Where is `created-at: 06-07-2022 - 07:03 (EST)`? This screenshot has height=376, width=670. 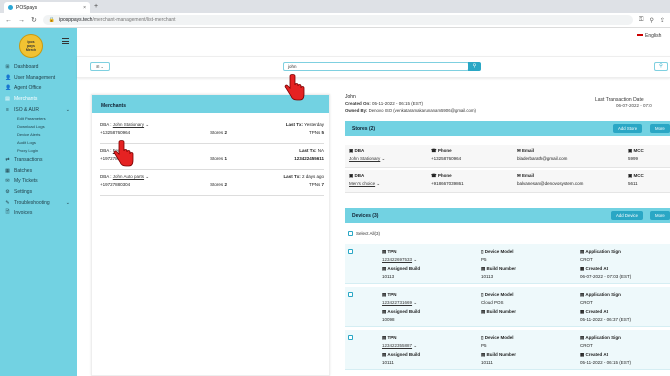
created-at: 06-07-2022 - 07:03 (EST) is located at coordinates (606, 276).